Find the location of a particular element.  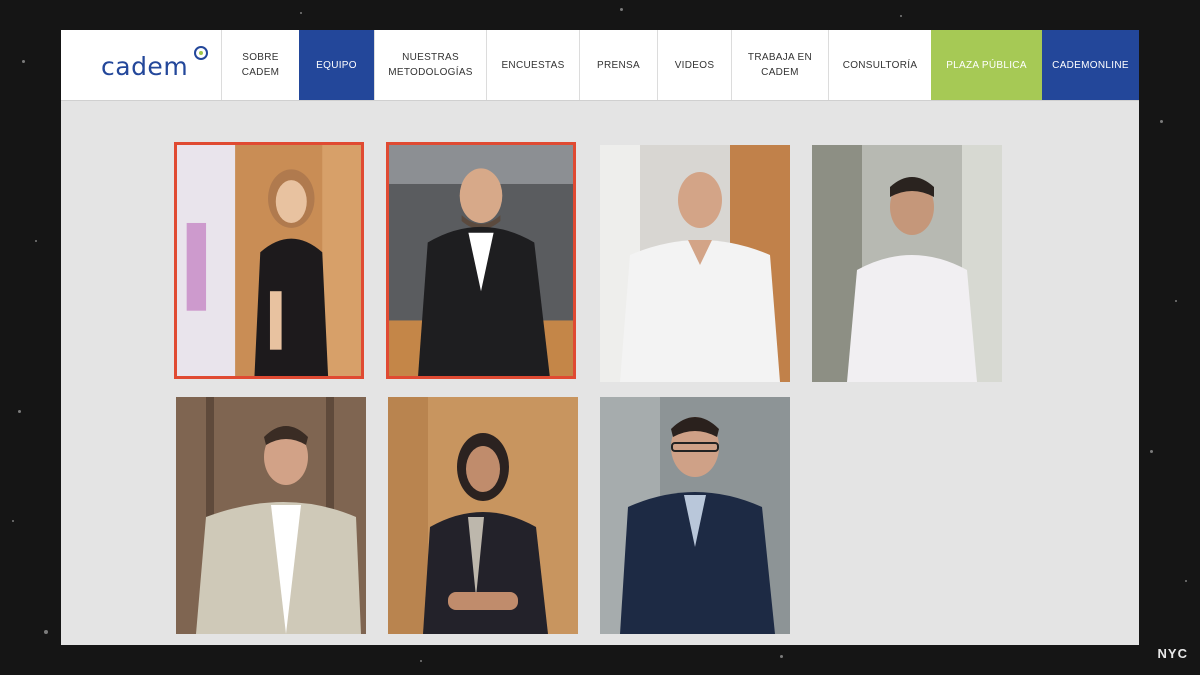

nav-trabaja-en-cadem: TRABAJA EN CADEM is located at coordinates (779, 65).